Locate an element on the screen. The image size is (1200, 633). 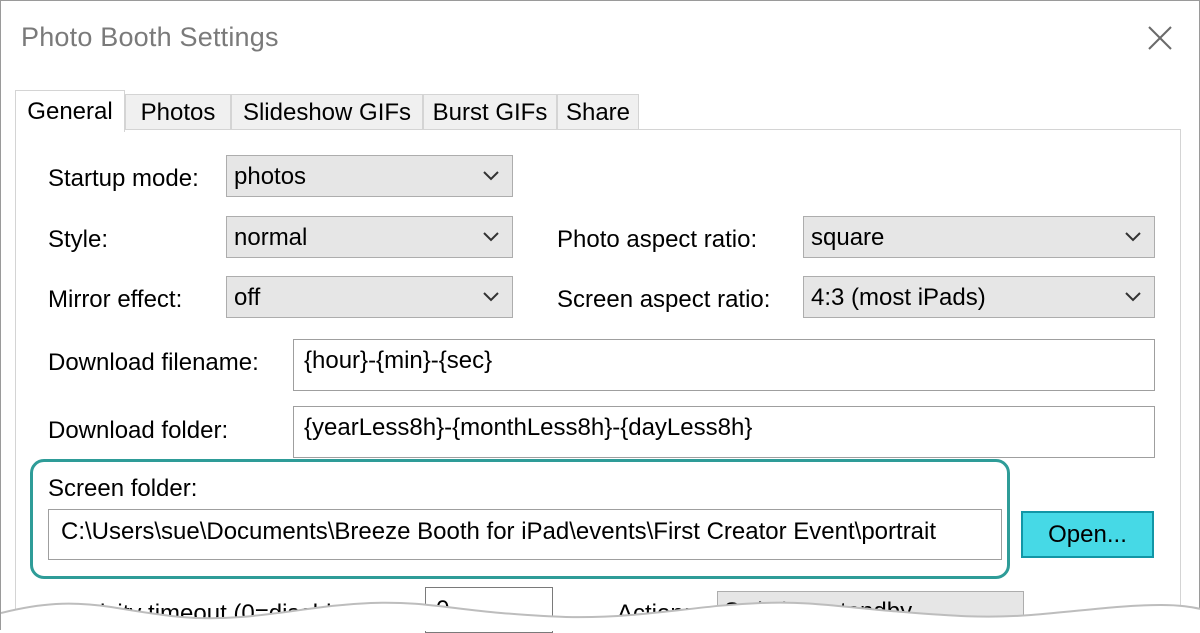
startup-mode-select: photos is located at coordinates (369, 176).